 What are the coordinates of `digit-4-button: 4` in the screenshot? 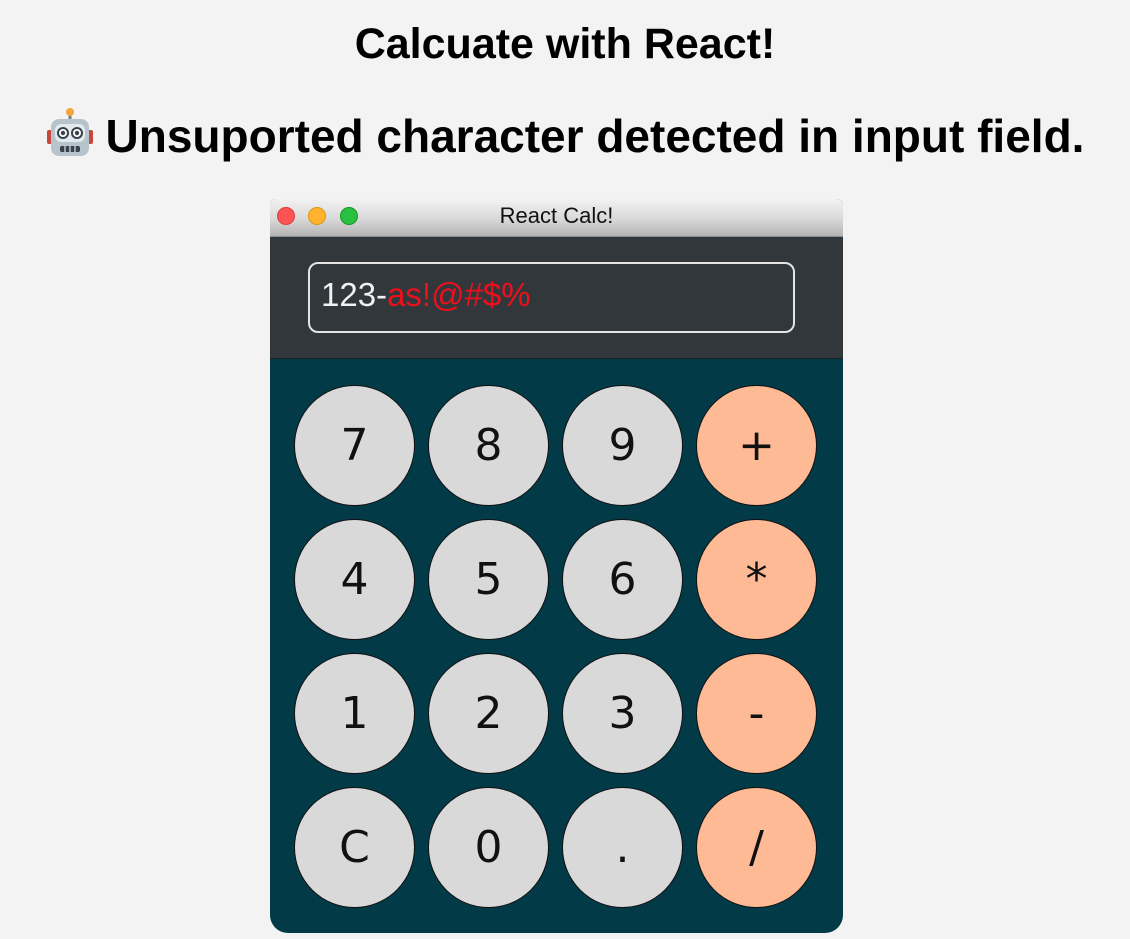 It's located at (354, 579).